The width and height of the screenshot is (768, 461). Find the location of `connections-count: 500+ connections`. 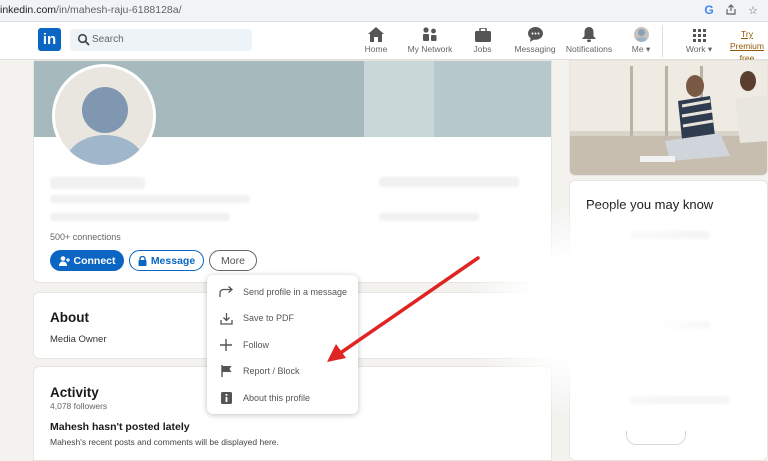

connections-count: 500+ connections is located at coordinates (85, 237).